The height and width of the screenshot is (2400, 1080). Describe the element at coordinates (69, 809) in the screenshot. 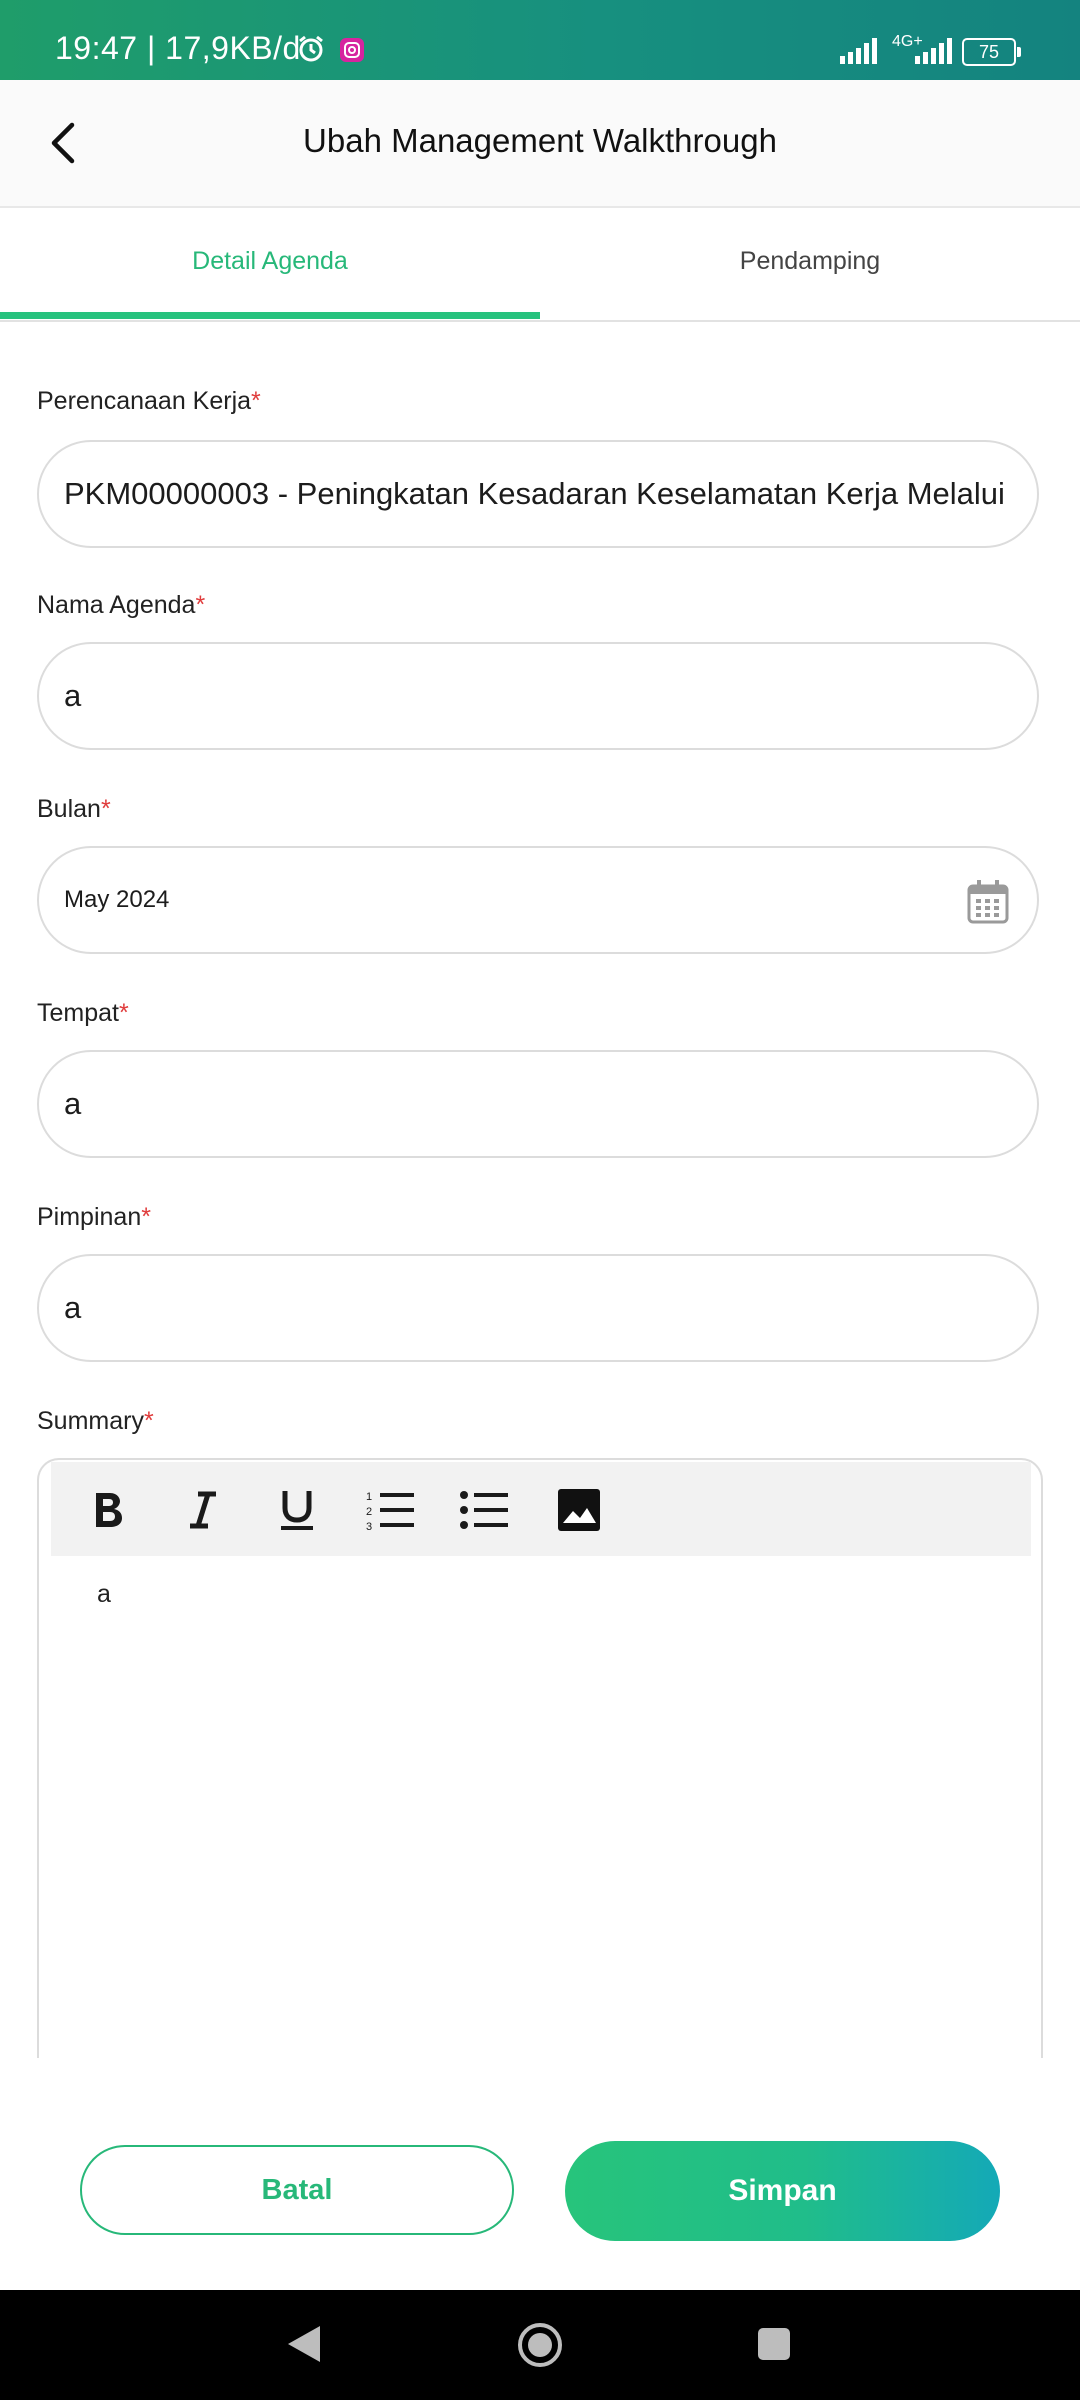

I see `bulan-label-text: Bulan` at that location.